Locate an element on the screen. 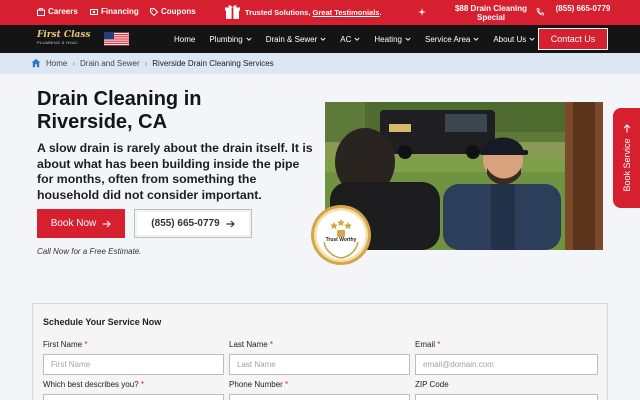 This screenshot has width=640, height=400. nav-item-heating: Heating is located at coordinates (392, 39).